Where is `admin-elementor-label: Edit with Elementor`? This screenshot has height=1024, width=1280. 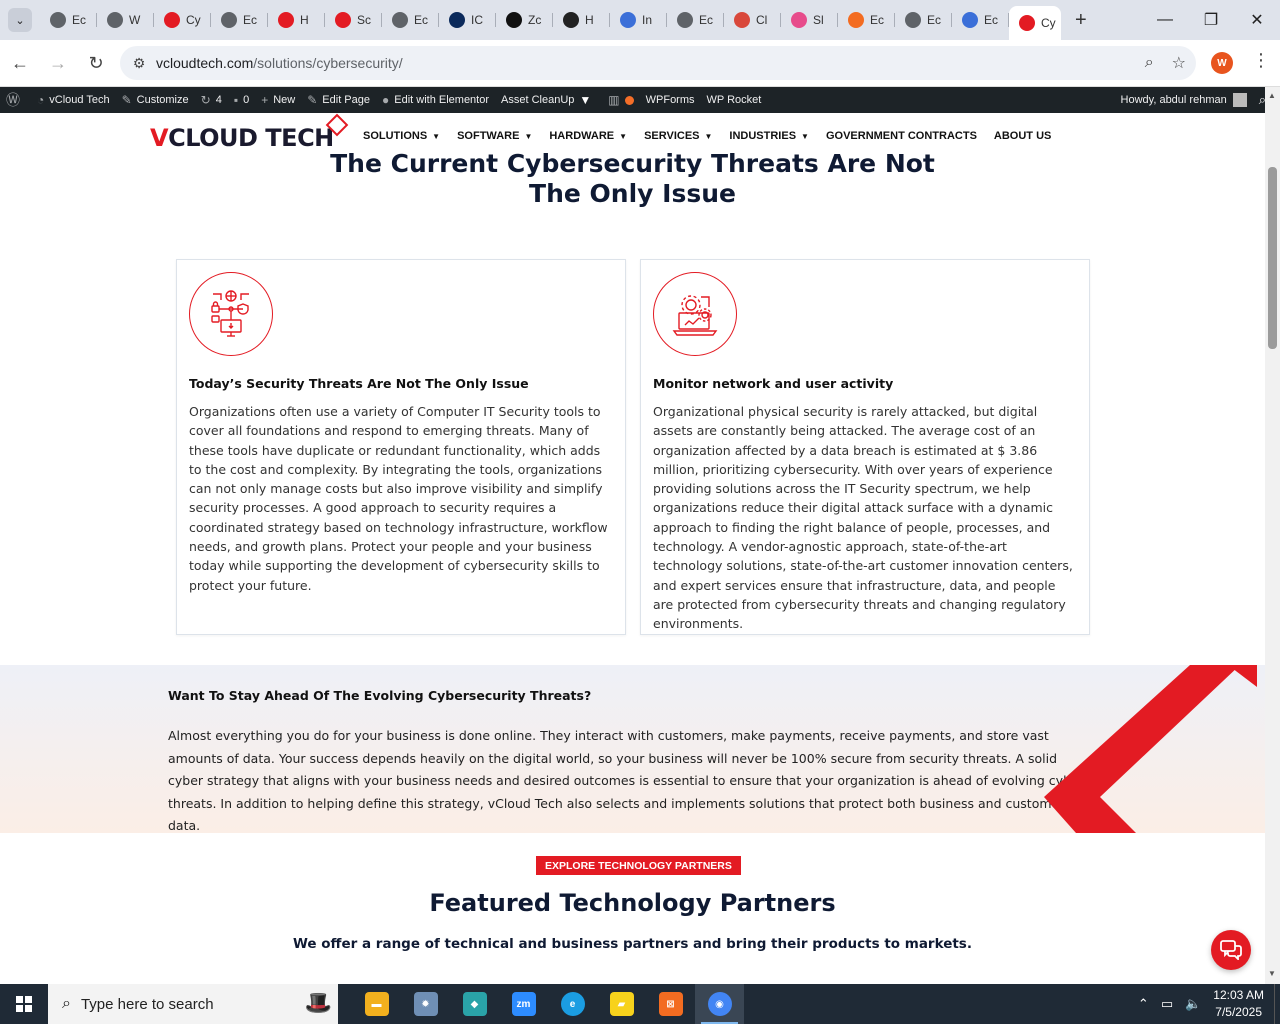 admin-elementor-label: Edit with Elementor is located at coordinates (442, 100).